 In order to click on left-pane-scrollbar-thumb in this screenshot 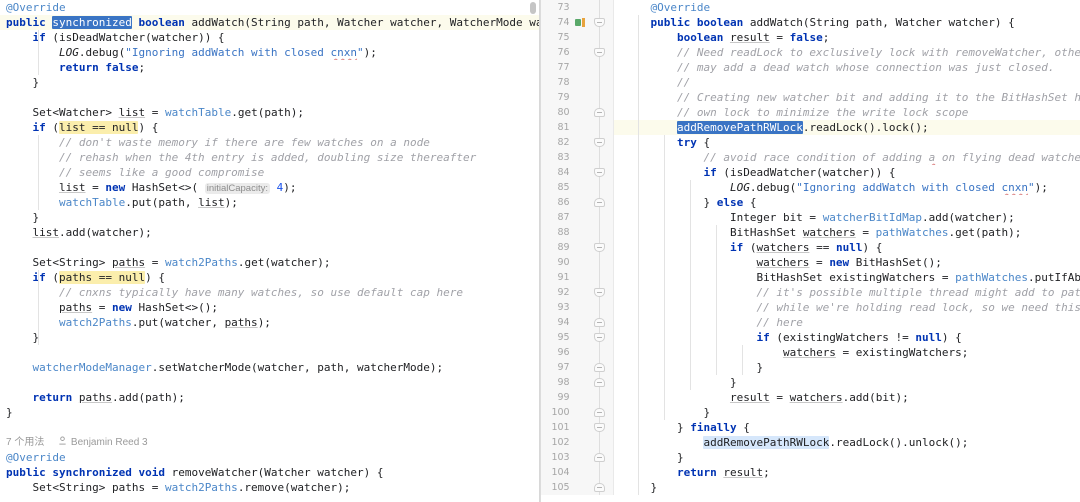, I will do `click(533, 8)`.